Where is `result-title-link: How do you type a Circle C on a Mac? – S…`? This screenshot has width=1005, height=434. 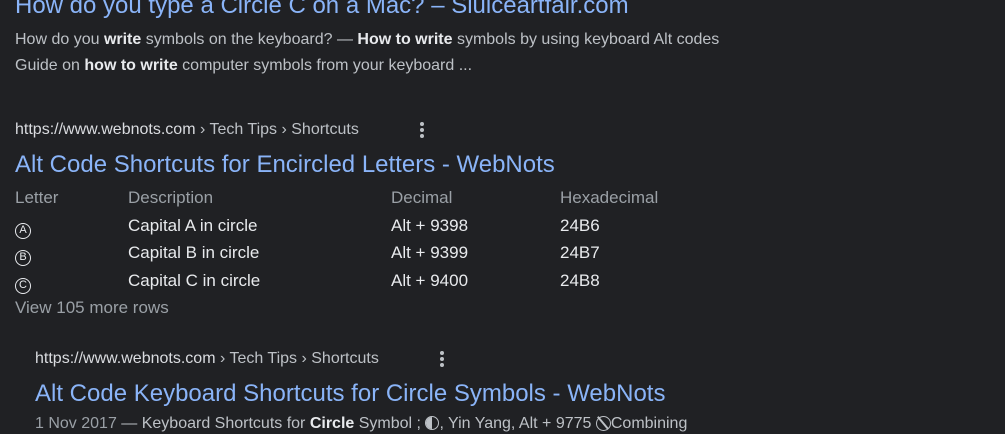
result-title-link: How do you type a Circle C on a Mac? – S… is located at coordinates (322, 10).